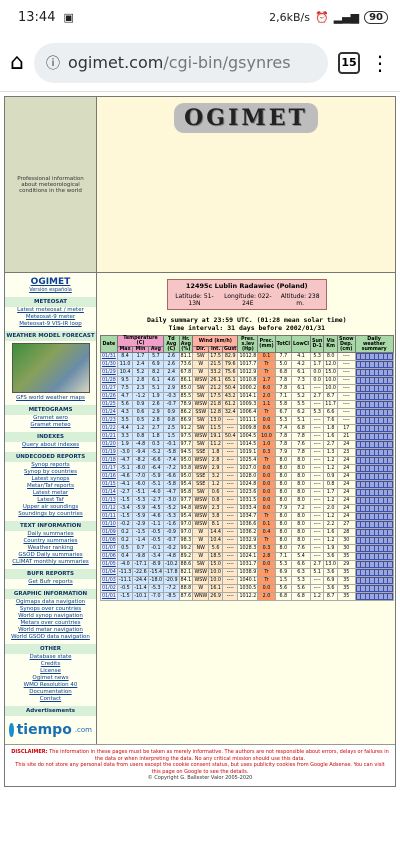 This screenshot has height=866, width=400. Describe the element at coordinates (50, 465) in the screenshot. I see `sidebar-link: Synop reports` at that location.